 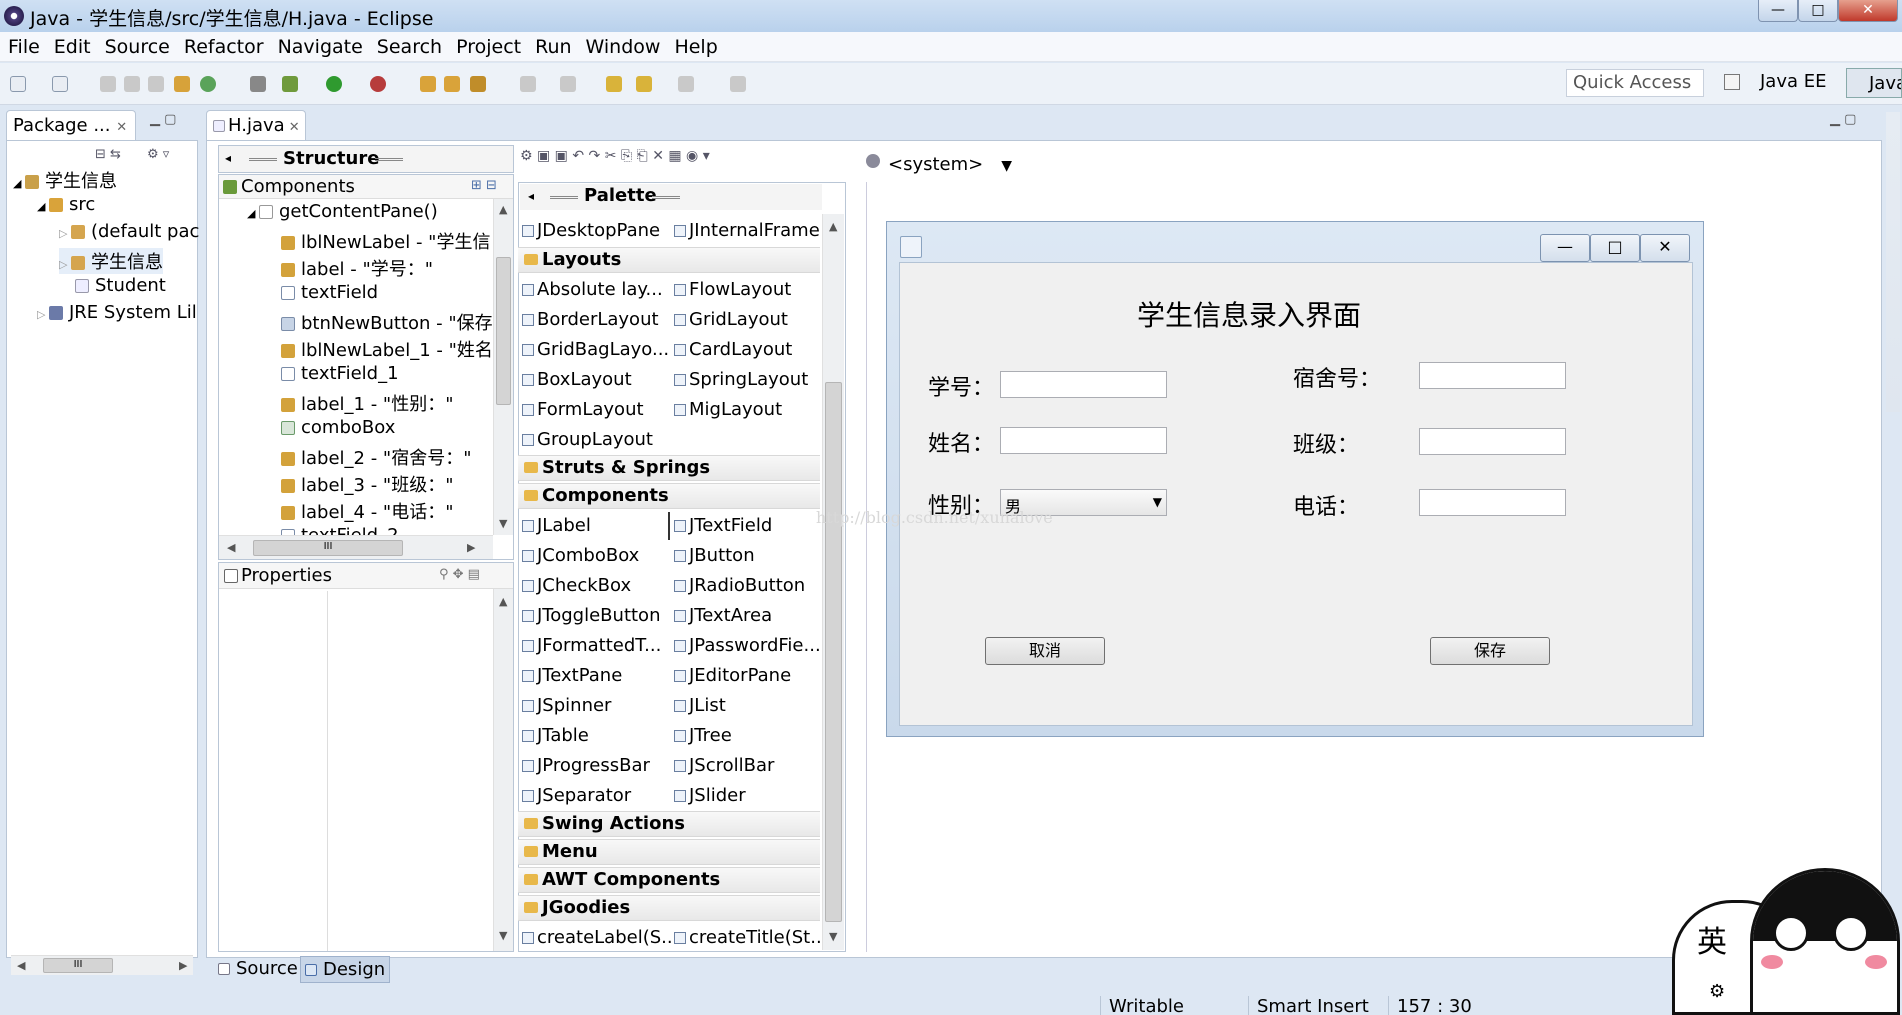 I want to click on phone-field, so click(x=1492, y=502).